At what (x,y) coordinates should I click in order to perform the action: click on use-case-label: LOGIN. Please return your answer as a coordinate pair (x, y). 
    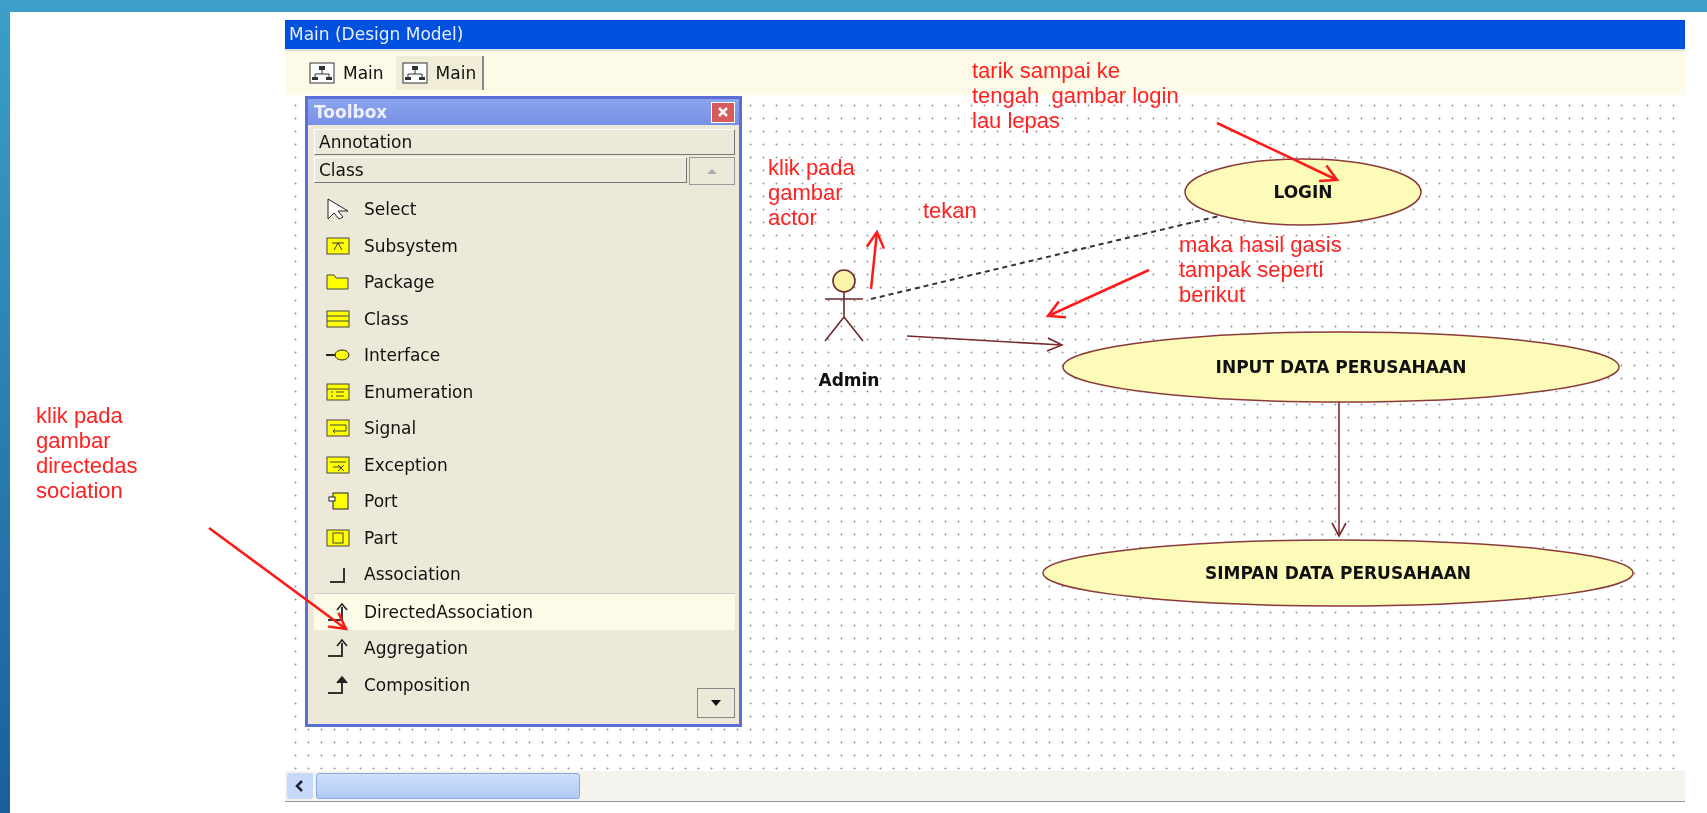
    Looking at the image, I should click on (1303, 192).